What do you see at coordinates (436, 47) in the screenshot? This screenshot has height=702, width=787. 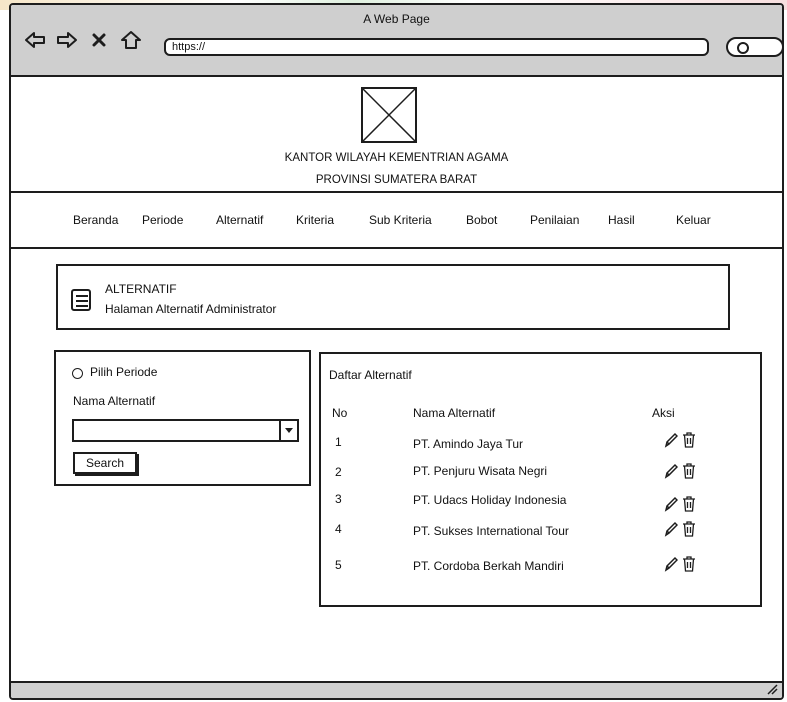 I see `address-bar: https://` at bounding box center [436, 47].